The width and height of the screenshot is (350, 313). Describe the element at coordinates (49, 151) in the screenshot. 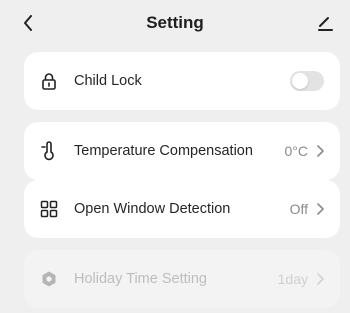

I see `thermometer-icon` at that location.